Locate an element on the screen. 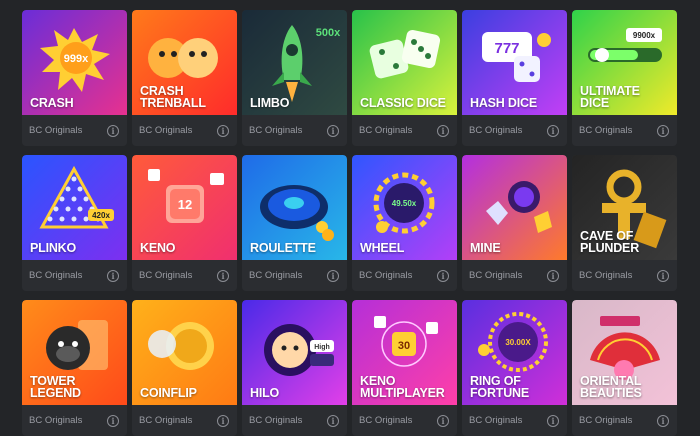 This screenshot has width=700, height=436. game-card: 9900x ULTIMATE DICE BC Originals i is located at coordinates (624, 78).